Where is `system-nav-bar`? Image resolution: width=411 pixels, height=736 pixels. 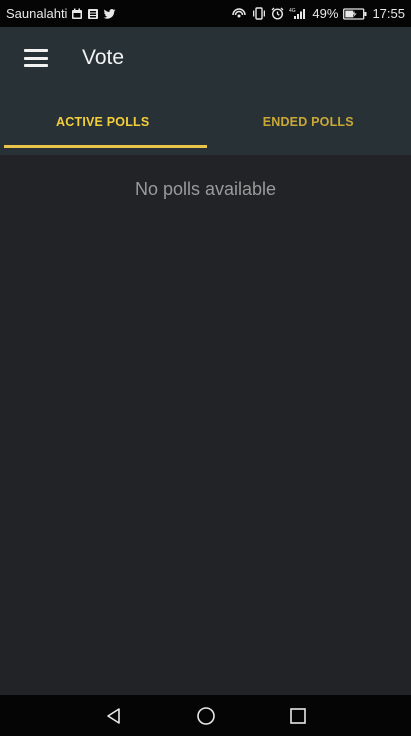
system-nav-bar is located at coordinates (205, 715).